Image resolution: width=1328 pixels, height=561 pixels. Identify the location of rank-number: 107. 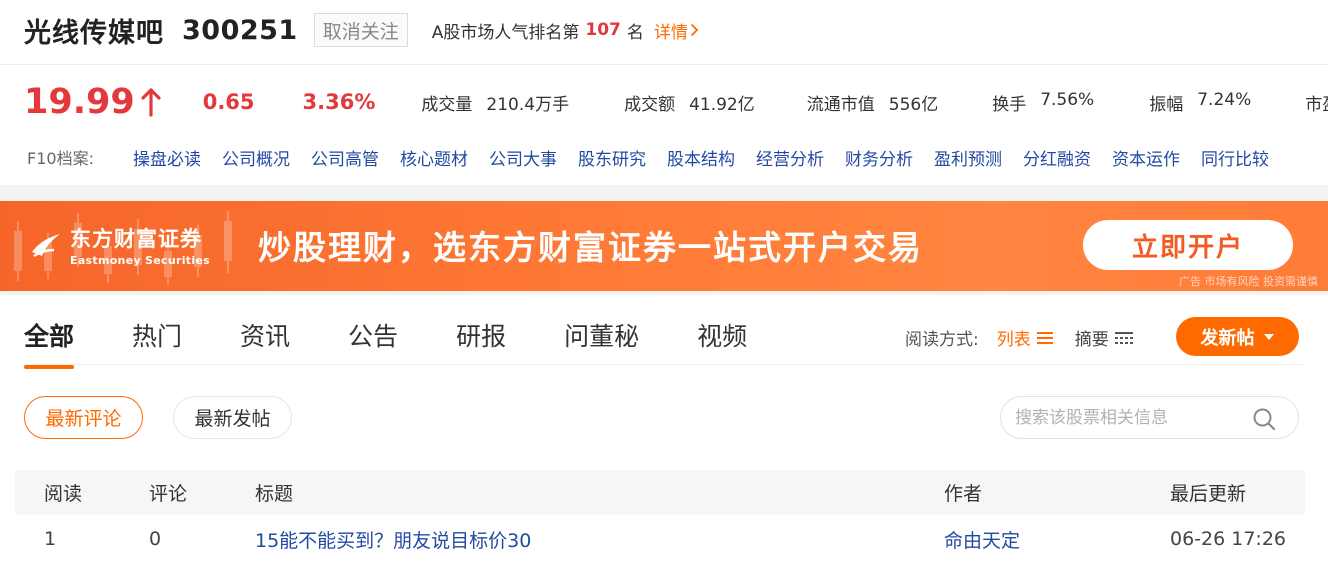
(603, 30).